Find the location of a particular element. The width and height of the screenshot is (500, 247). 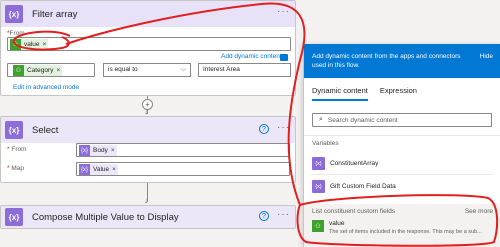

tab-dynamic-content: Dynamic content is located at coordinates (340, 93).